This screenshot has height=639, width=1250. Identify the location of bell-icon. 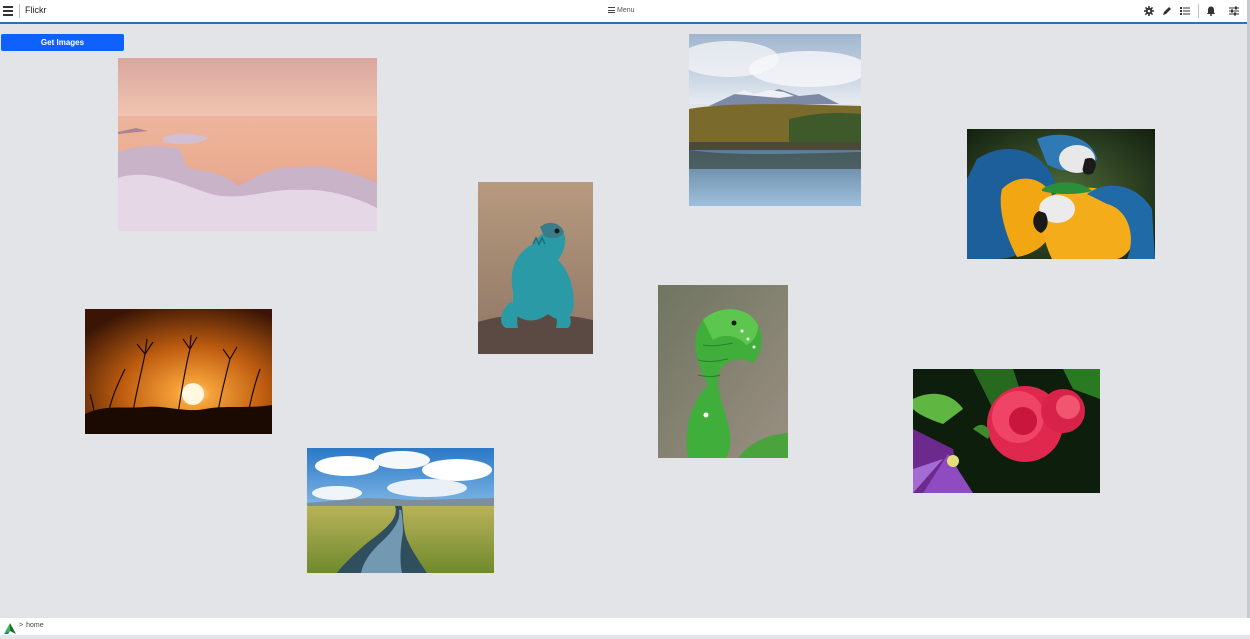
(1211, 11).